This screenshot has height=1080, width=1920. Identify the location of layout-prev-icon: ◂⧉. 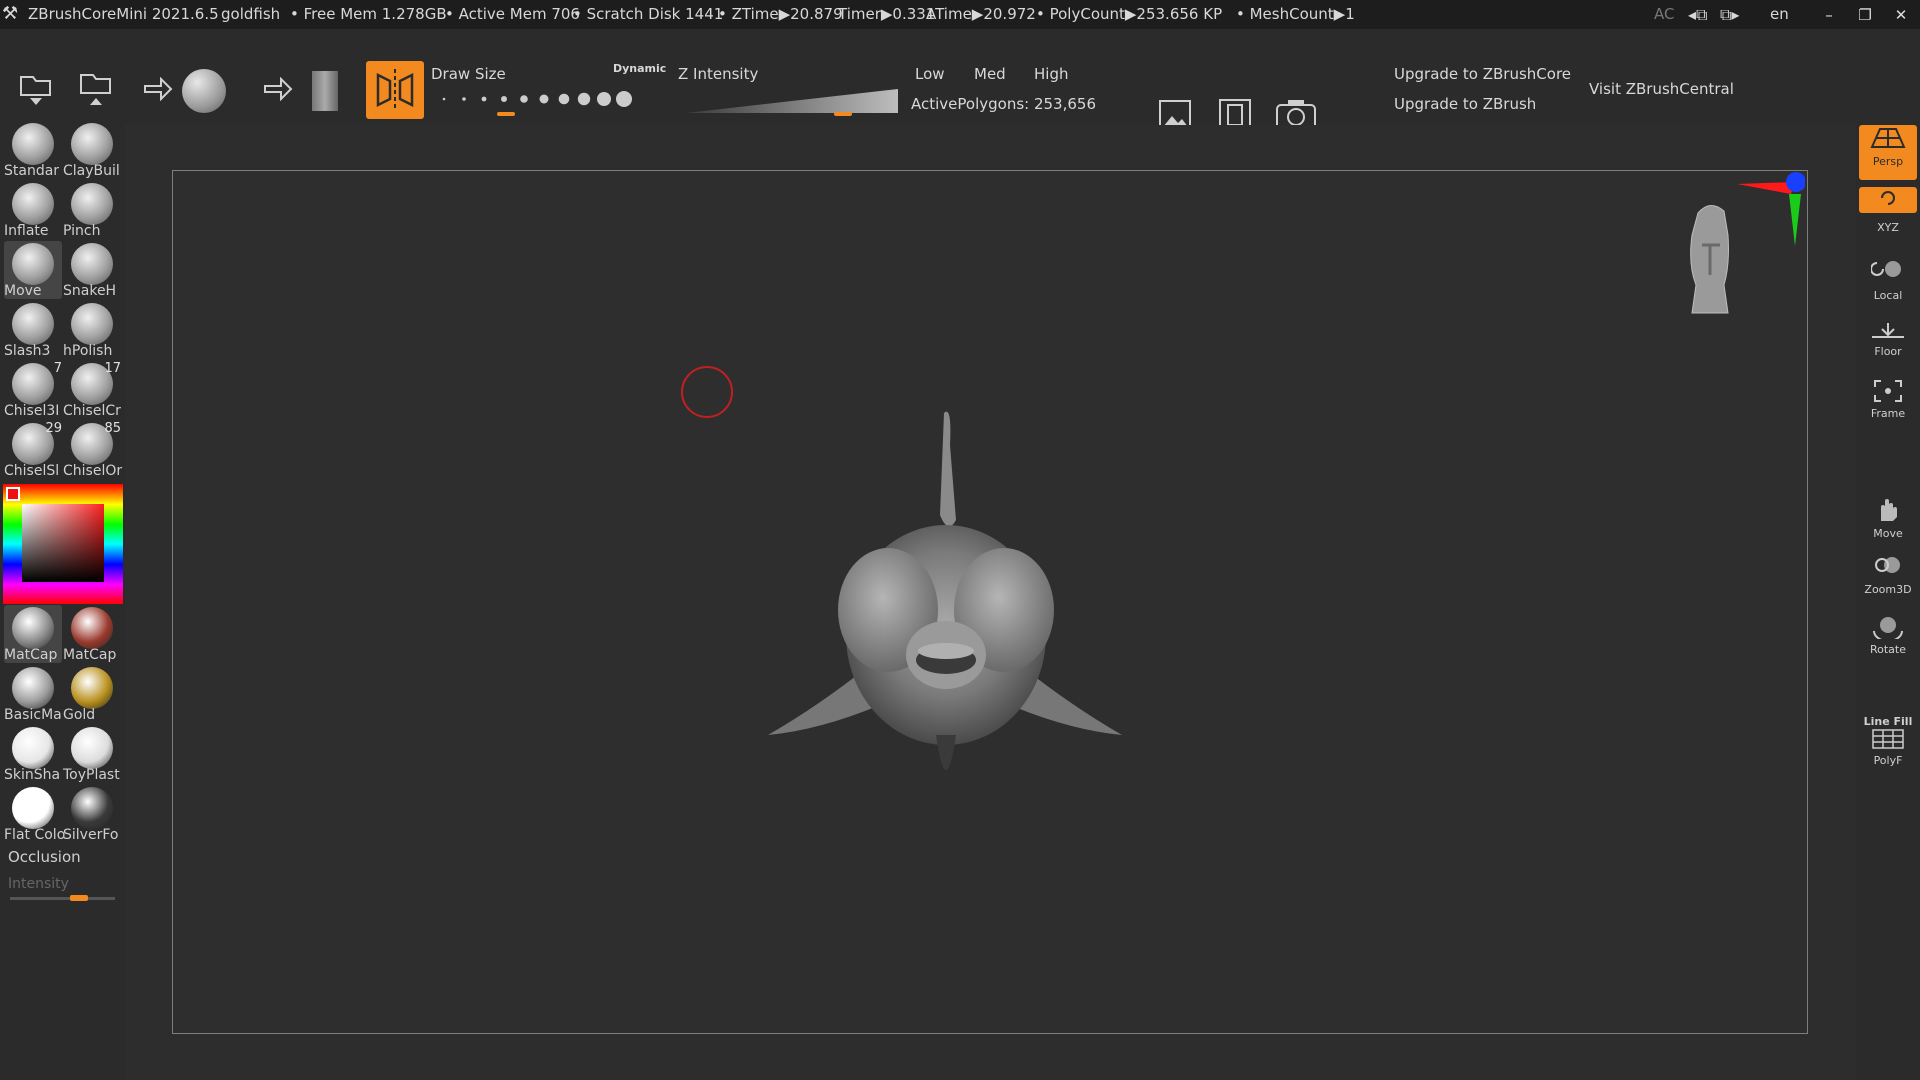
(1697, 15).